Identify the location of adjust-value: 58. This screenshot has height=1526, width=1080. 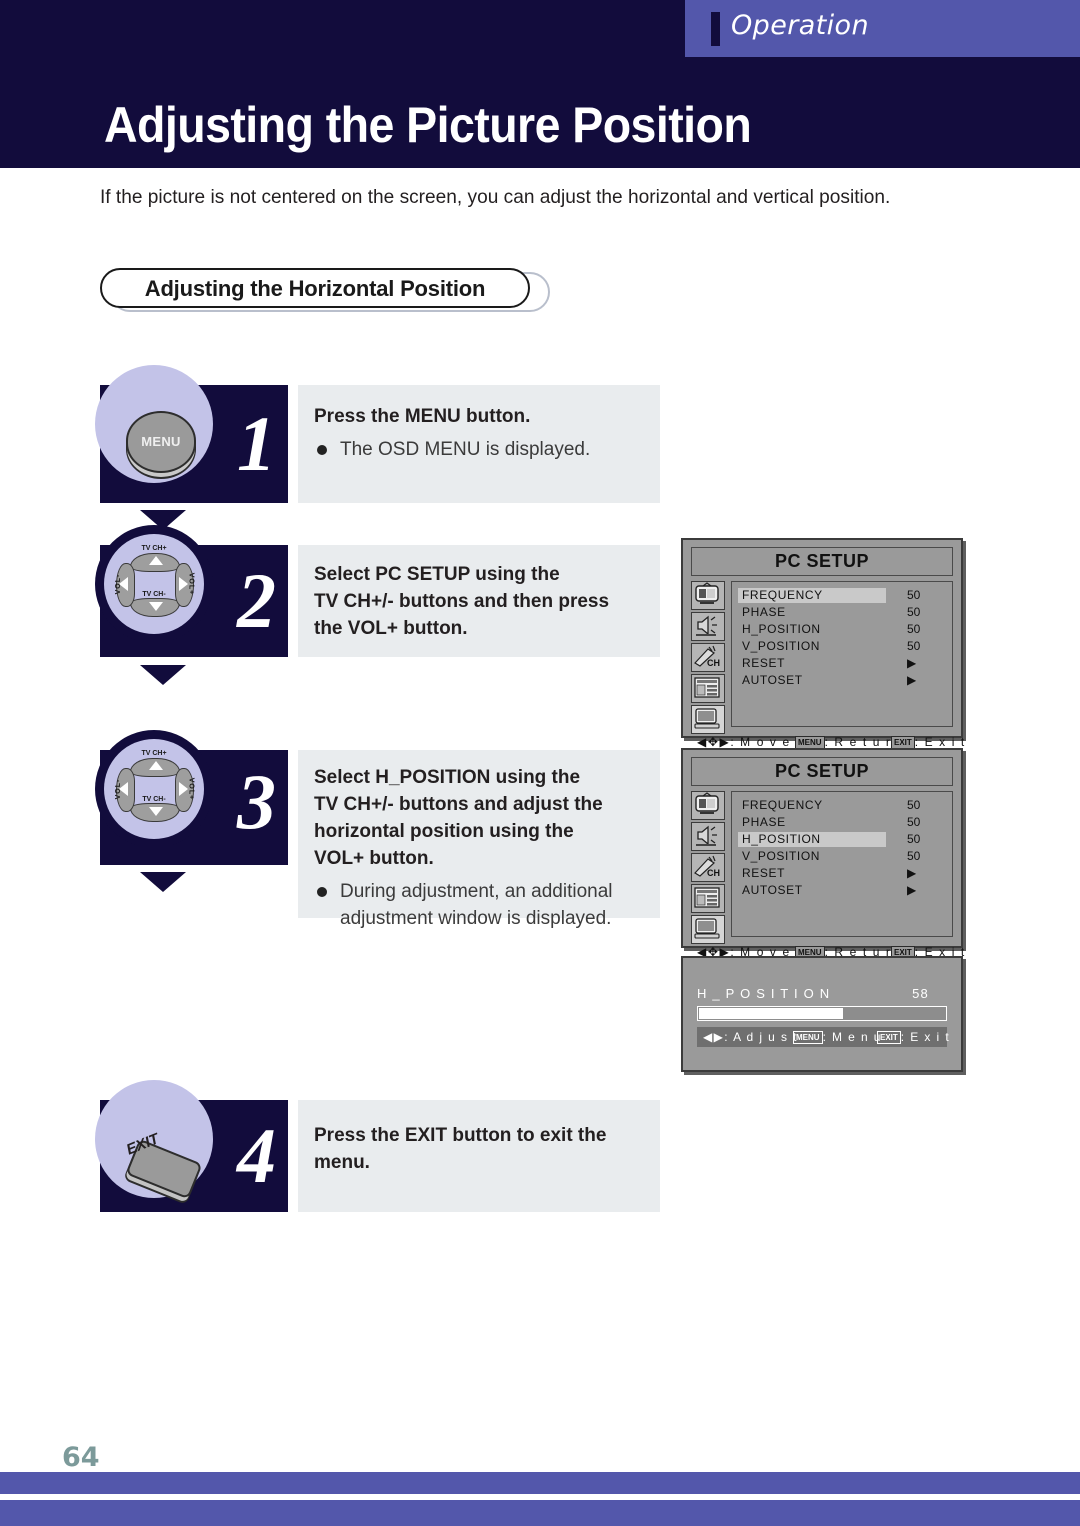
(920, 993).